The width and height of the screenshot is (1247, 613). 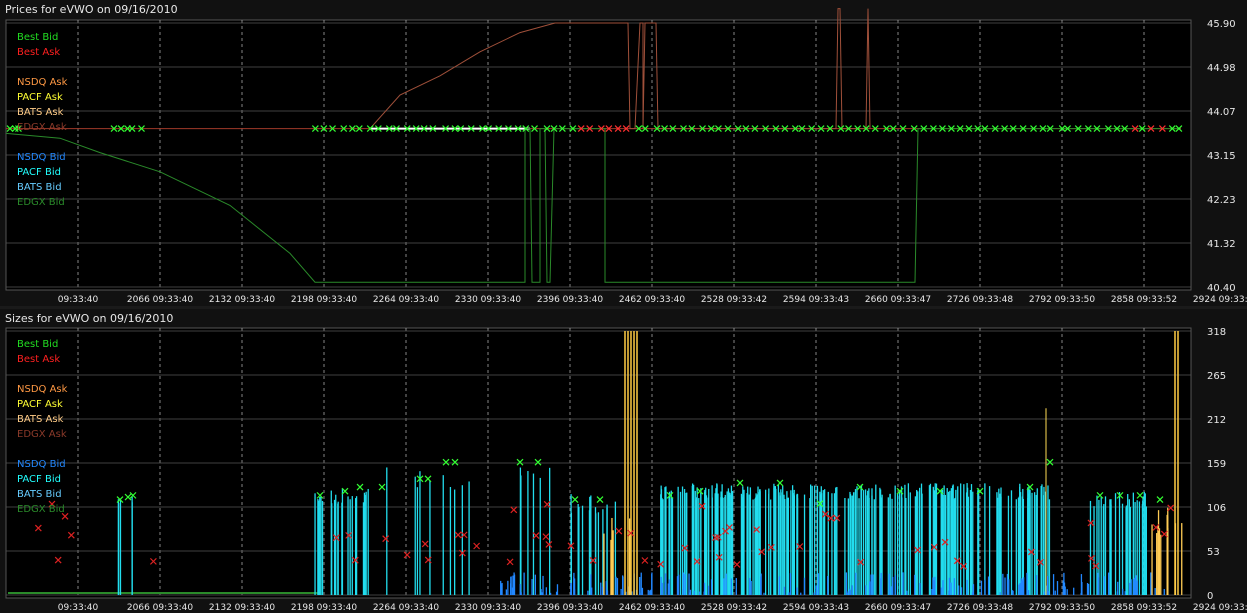 I want to click on y-tick-label: 212, so click(x=1216, y=420).